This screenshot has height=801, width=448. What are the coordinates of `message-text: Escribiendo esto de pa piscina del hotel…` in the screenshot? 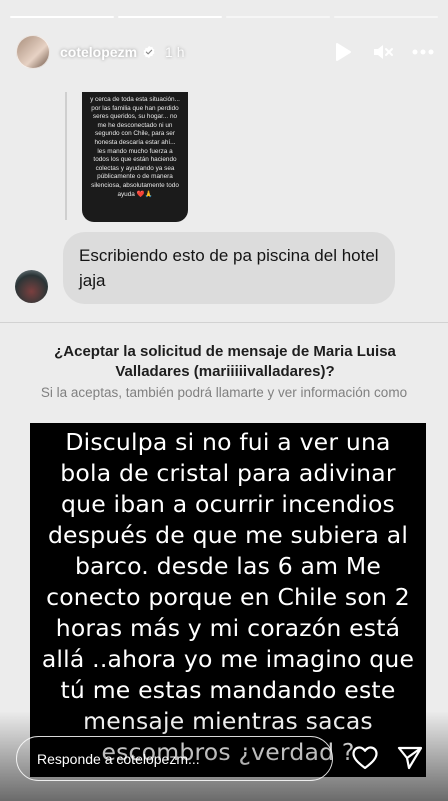 It's located at (229, 268).